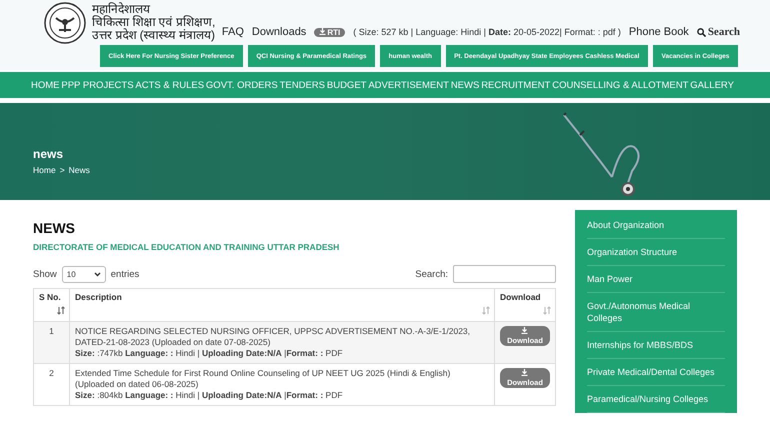 Image resolution: width=770 pixels, height=431 pixels. Describe the element at coordinates (125, 274) in the screenshot. I see `entries-label: entries` at that location.